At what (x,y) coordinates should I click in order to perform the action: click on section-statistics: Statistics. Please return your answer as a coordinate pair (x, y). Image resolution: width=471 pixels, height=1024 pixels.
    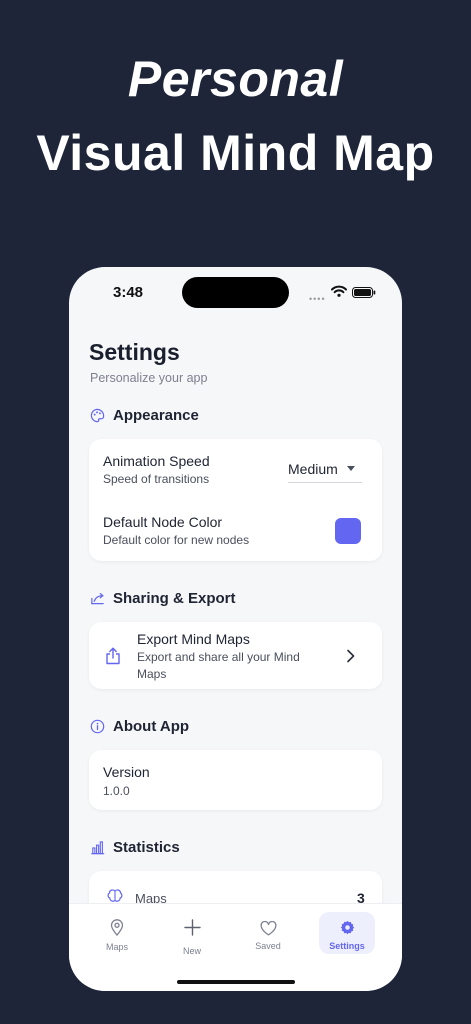
    Looking at the image, I should click on (135, 847).